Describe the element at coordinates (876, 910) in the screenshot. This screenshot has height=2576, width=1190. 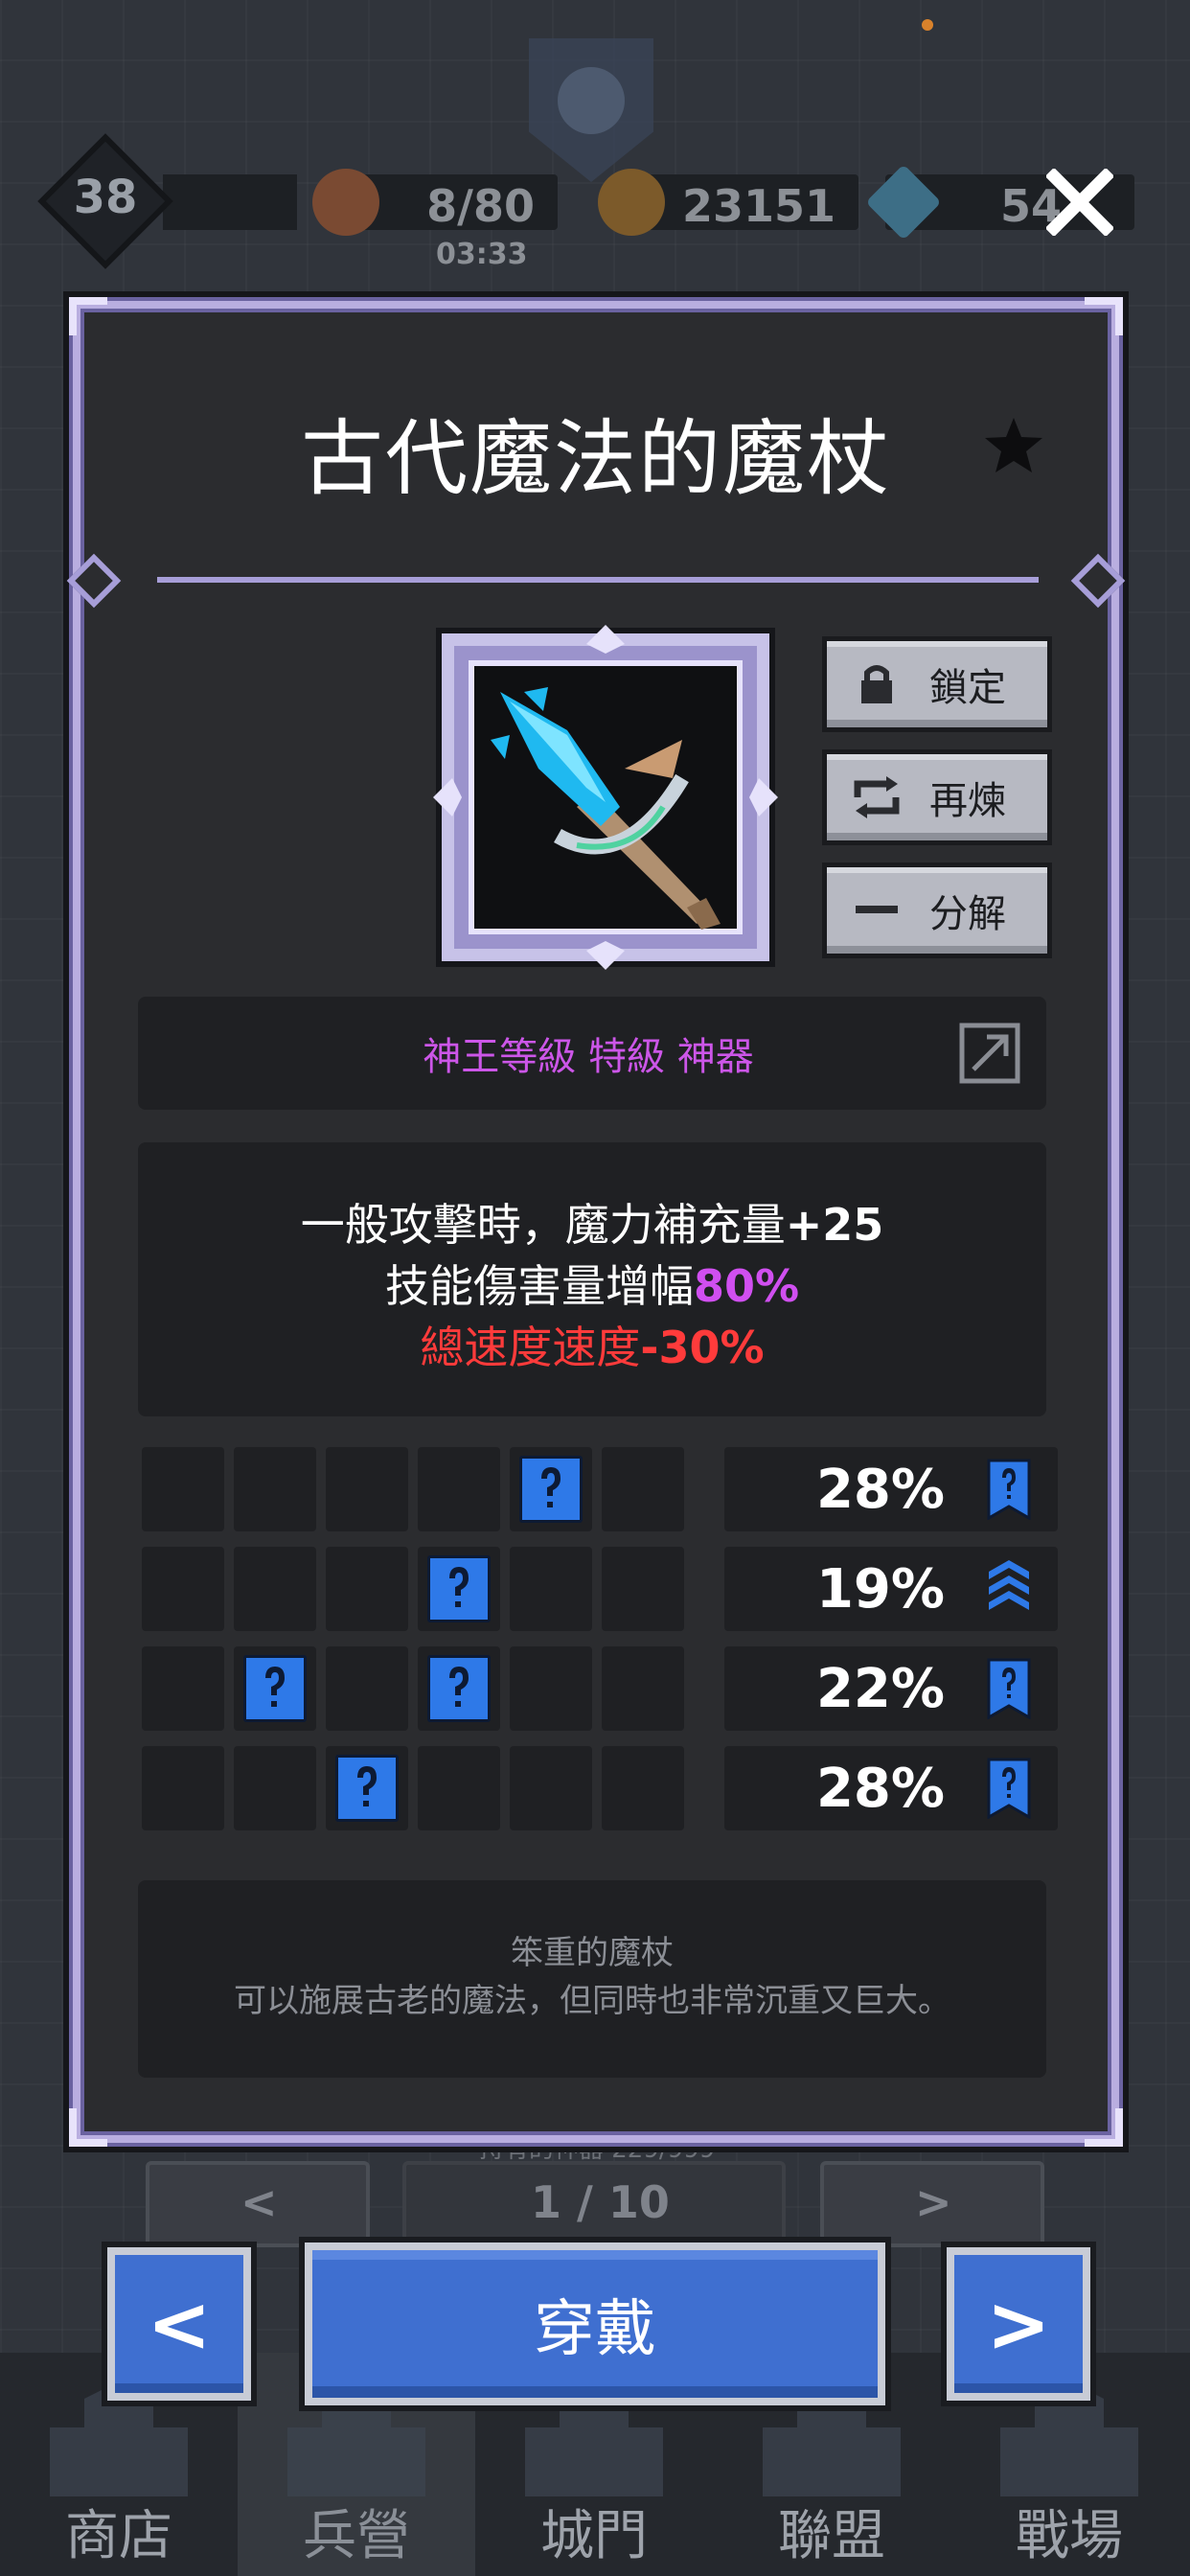
I see `minus-icon` at that location.